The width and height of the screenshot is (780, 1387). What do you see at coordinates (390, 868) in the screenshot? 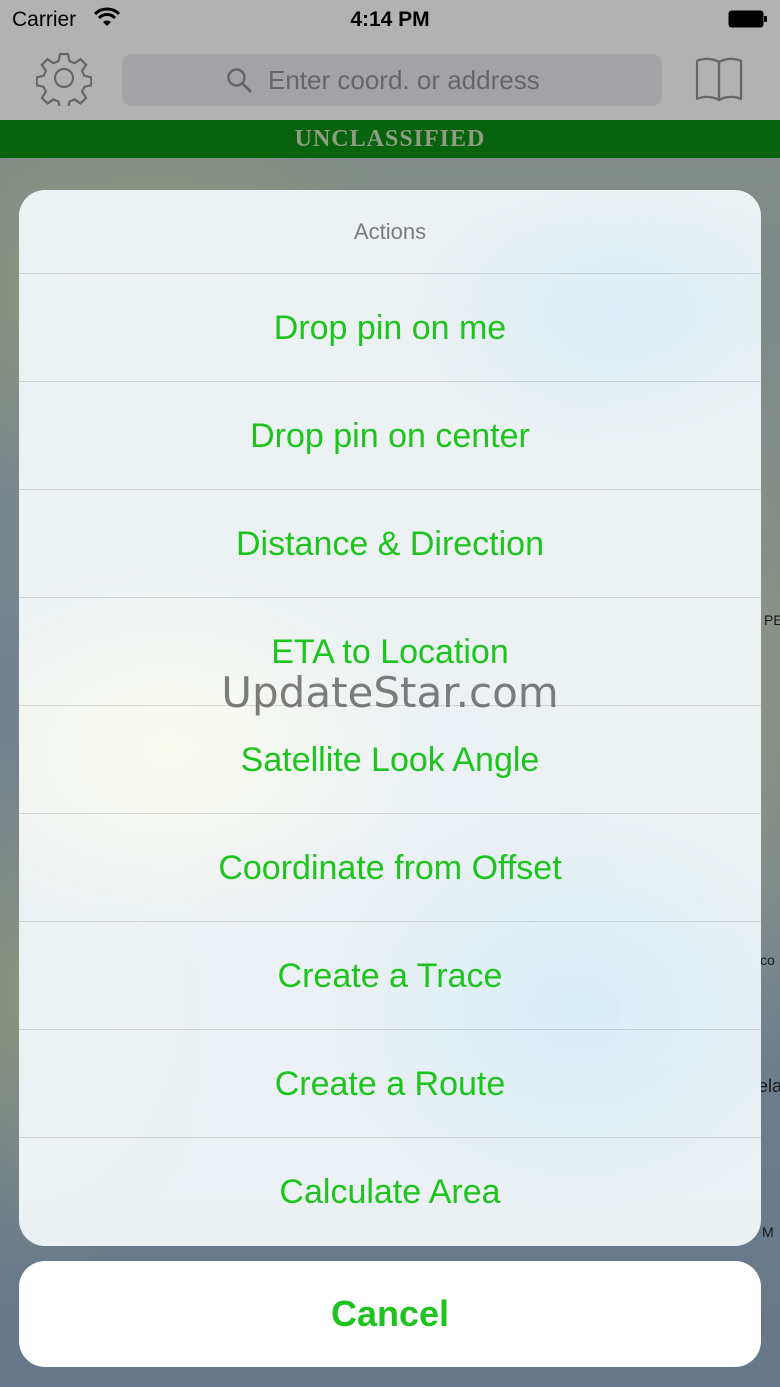
I see `action-coordinate-from-offset: Coordinate from Offset` at bounding box center [390, 868].